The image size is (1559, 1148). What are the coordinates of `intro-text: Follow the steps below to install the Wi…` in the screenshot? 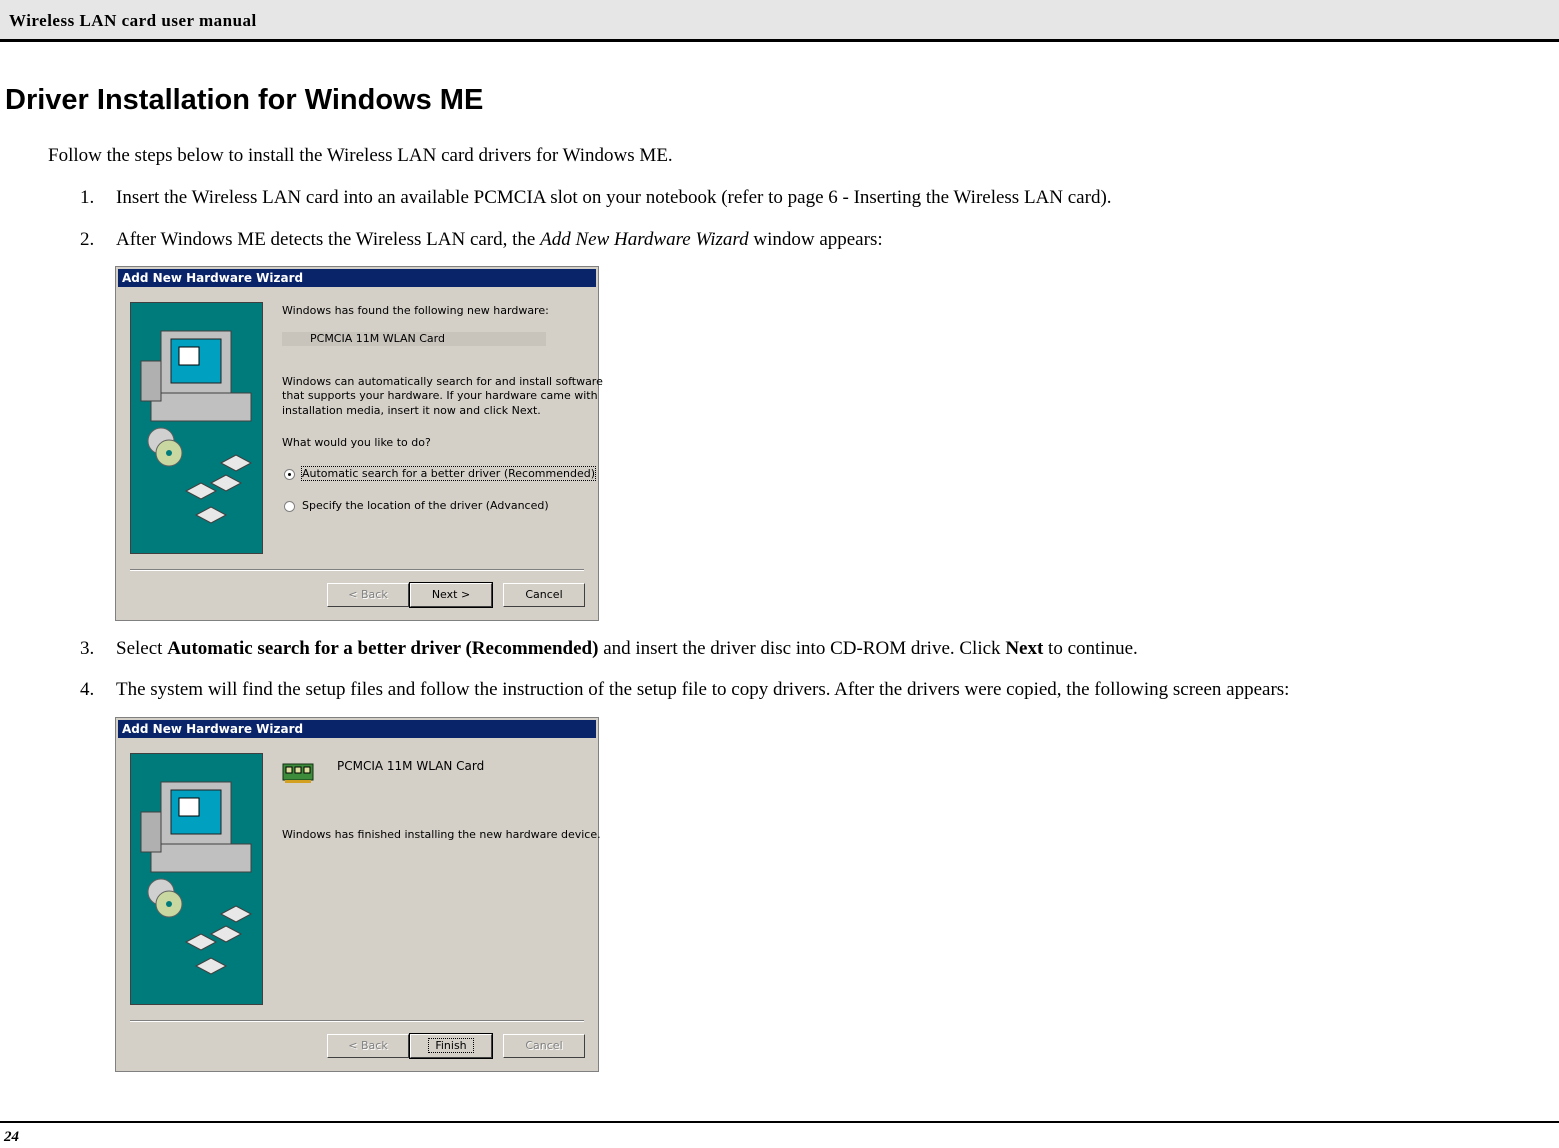 It's located at (360, 155).